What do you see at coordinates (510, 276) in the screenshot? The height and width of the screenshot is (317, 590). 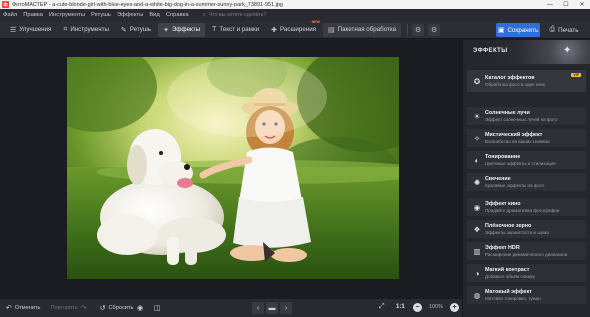 I see `effect-desc: Добавьте объём снимку` at bounding box center [510, 276].